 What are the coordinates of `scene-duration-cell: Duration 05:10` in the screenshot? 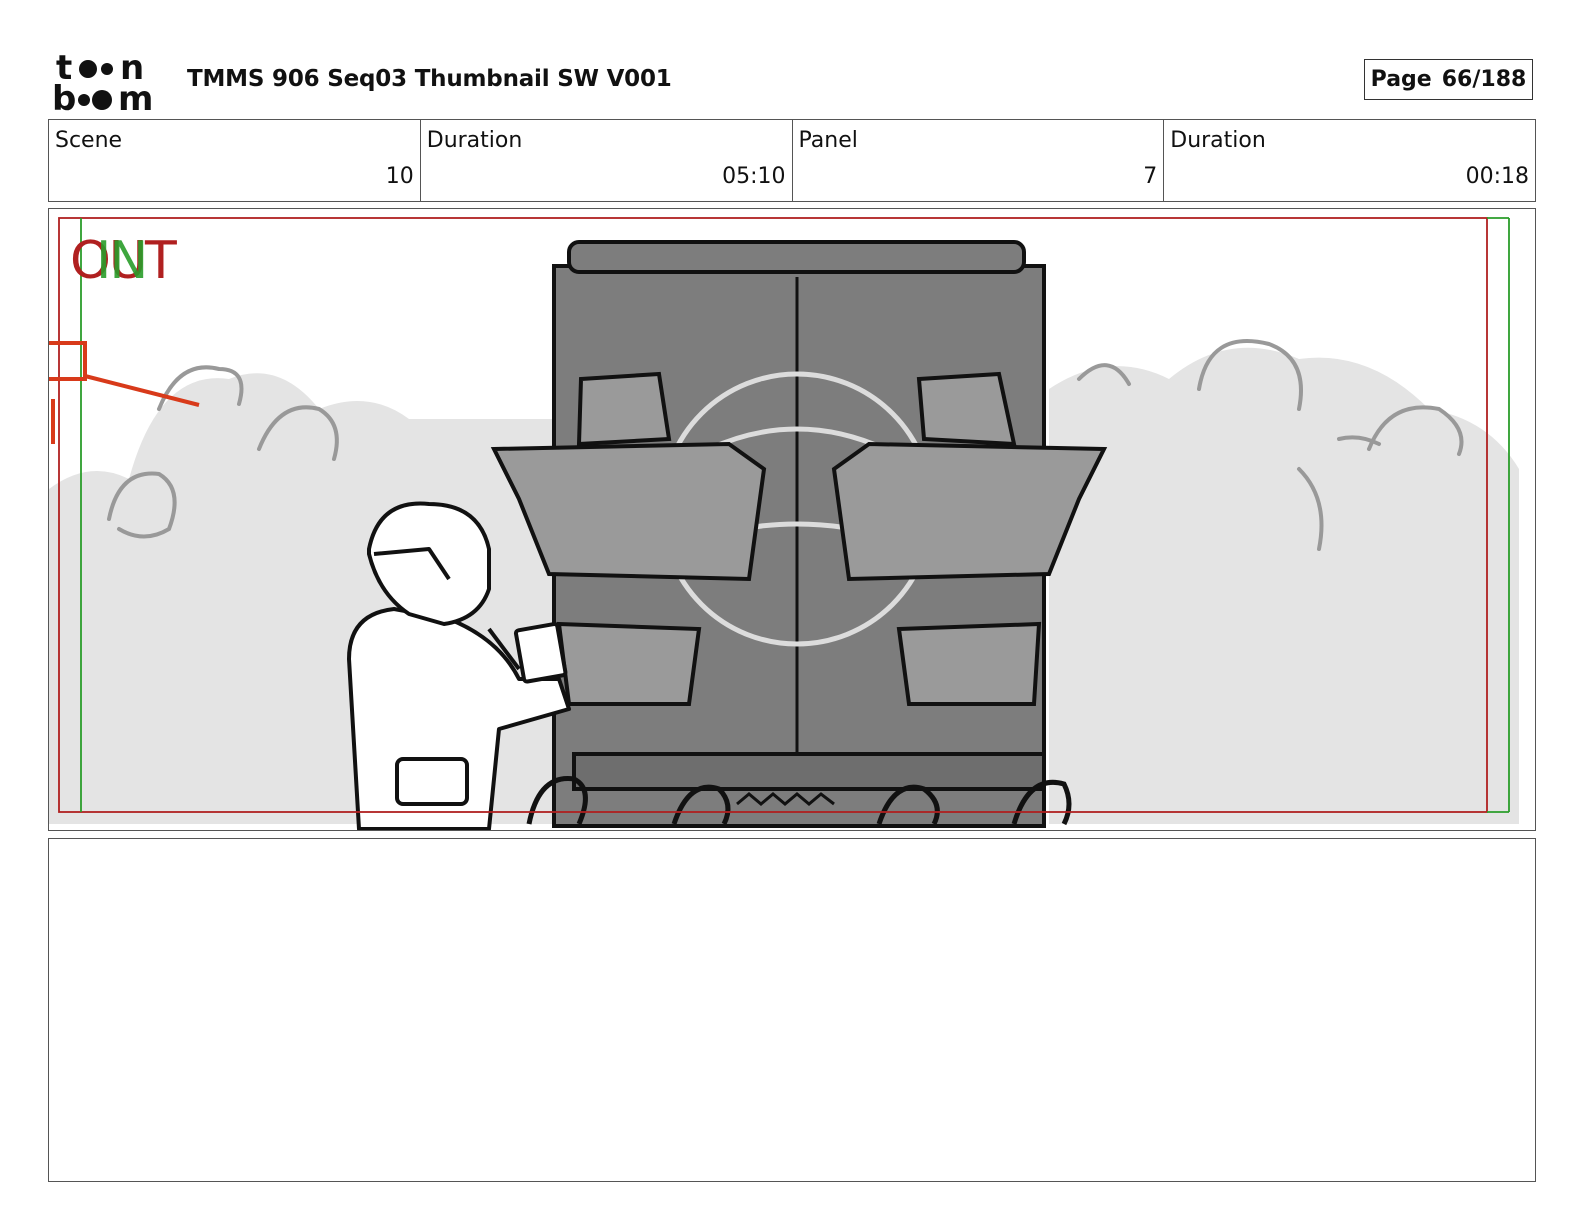 It's located at (607, 160).